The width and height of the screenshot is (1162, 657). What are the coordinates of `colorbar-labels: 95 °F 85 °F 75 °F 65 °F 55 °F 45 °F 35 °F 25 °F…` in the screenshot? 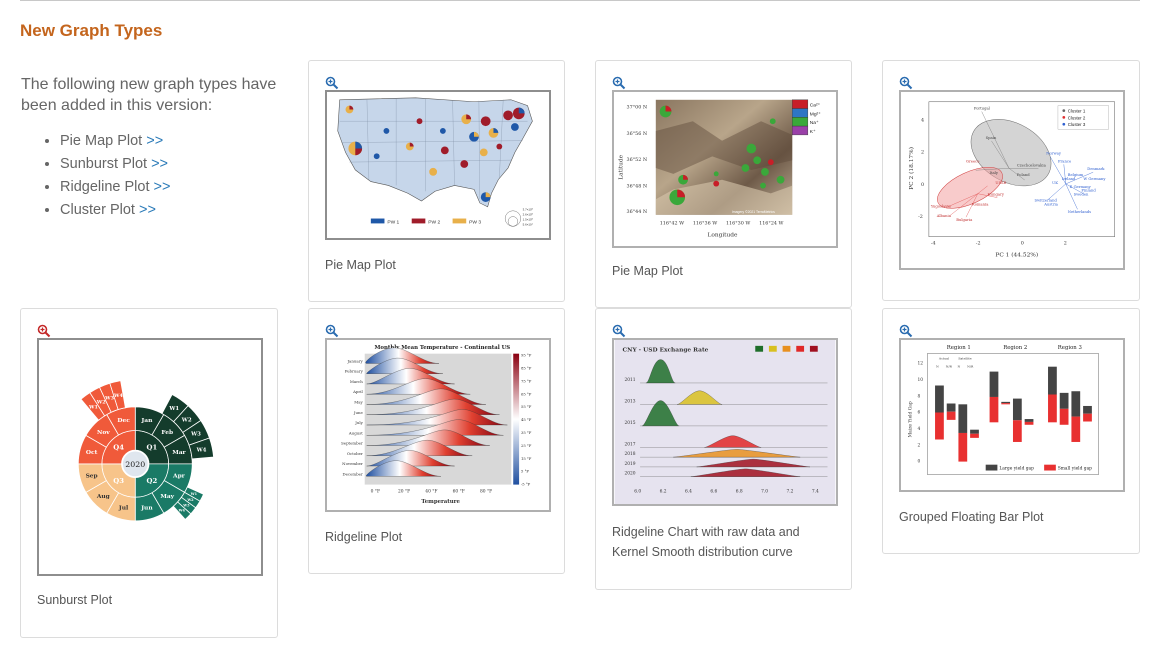 It's located at (526, 420).